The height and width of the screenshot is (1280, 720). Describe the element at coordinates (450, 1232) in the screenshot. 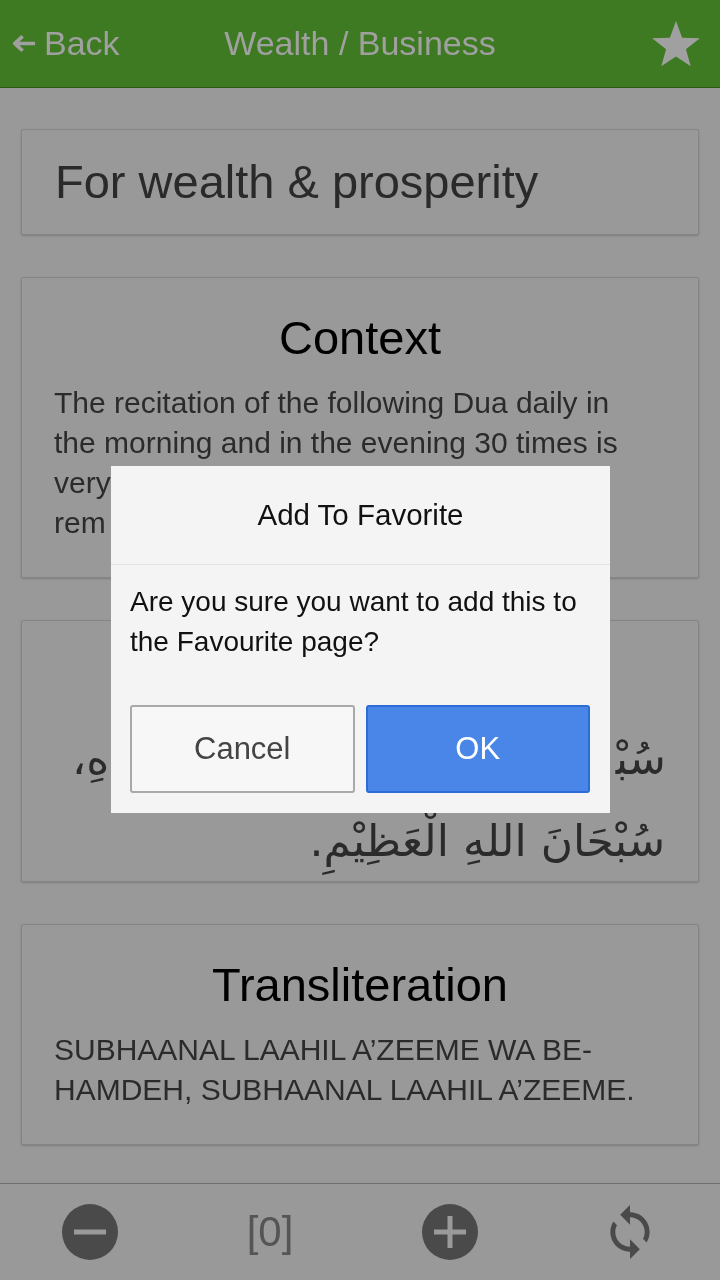

I see `plus-icon` at that location.